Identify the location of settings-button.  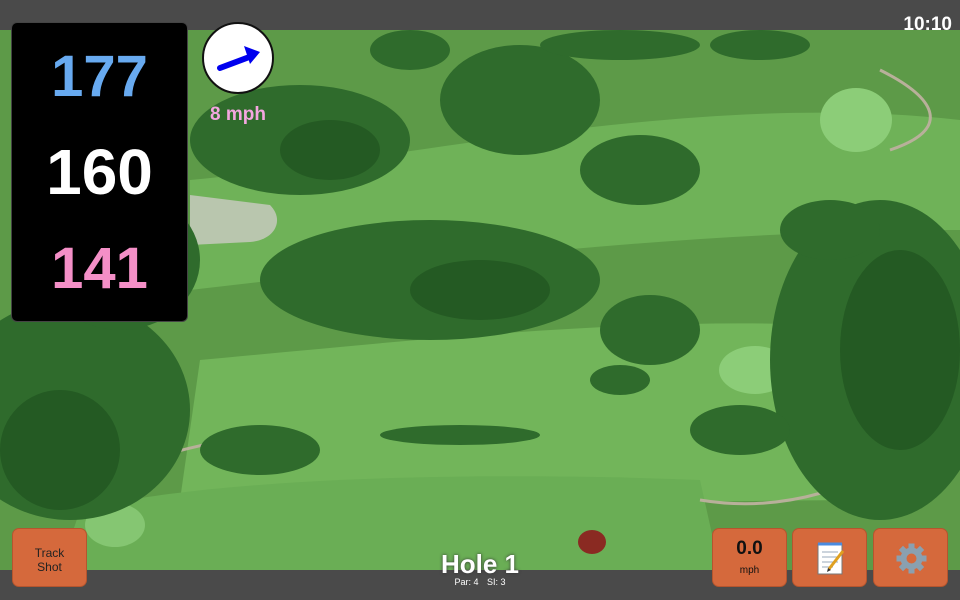
(910, 557).